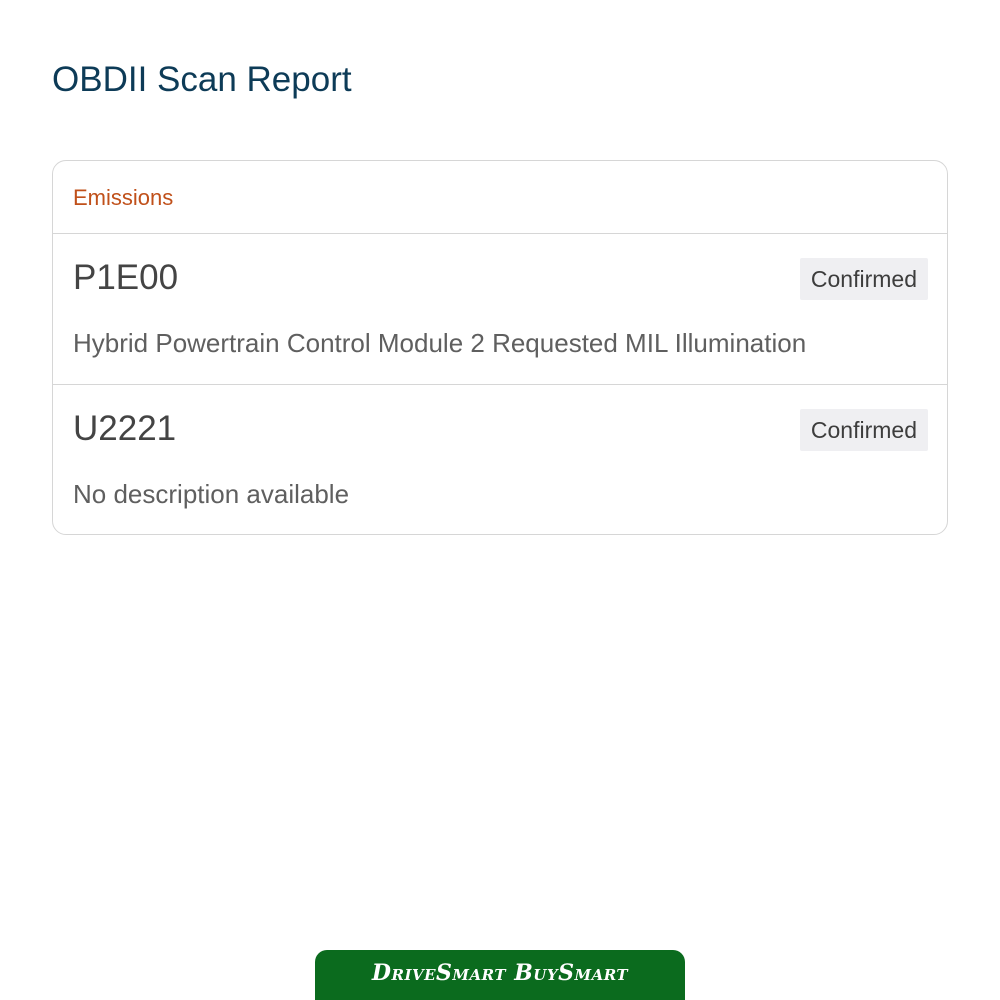 The height and width of the screenshot is (1000, 1000). What do you see at coordinates (202, 79) in the screenshot?
I see `page-title: OBDII Scan Report` at bounding box center [202, 79].